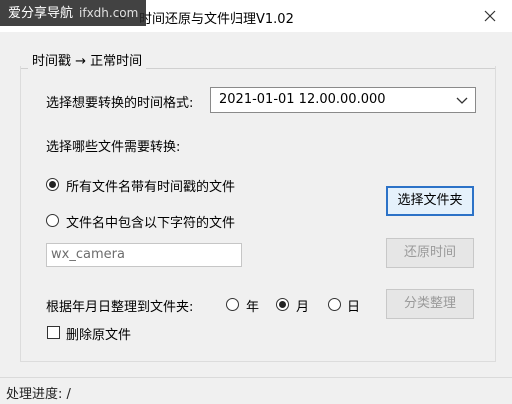 The width and height of the screenshot is (512, 404). What do you see at coordinates (120, 307) in the screenshot?
I see `organize-label: 根据年月日整理到文件夹:` at bounding box center [120, 307].